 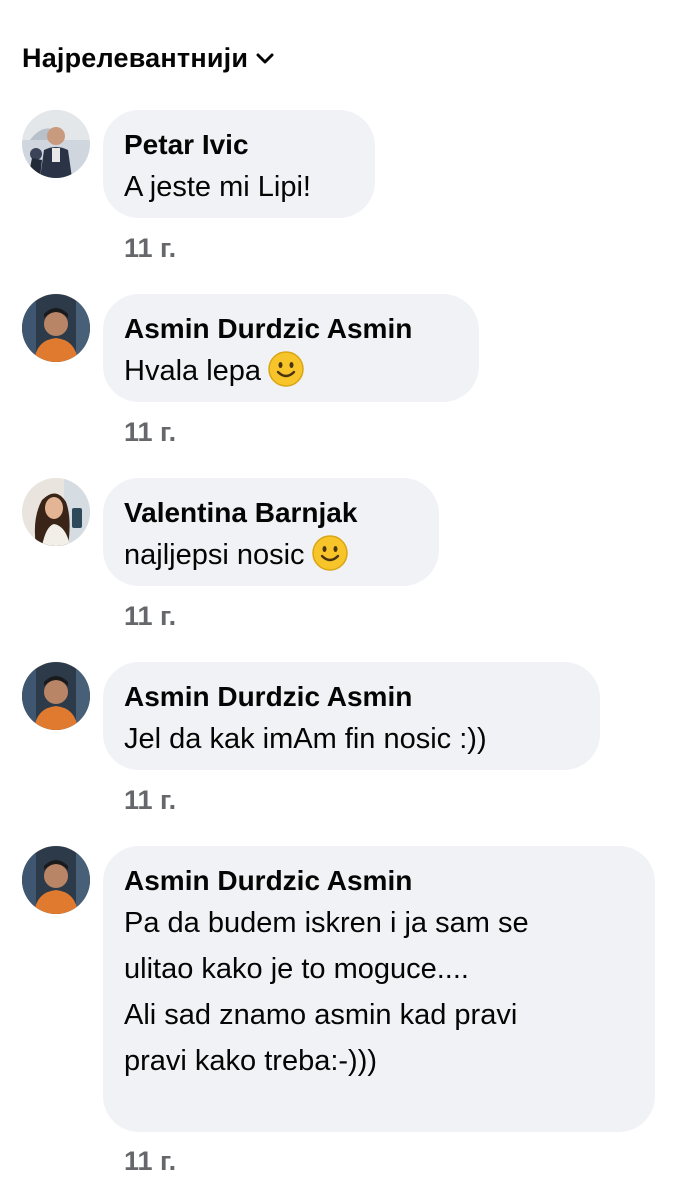 I want to click on comment-text: Jel da kak imAm fin nosic :)), so click(x=351, y=739).